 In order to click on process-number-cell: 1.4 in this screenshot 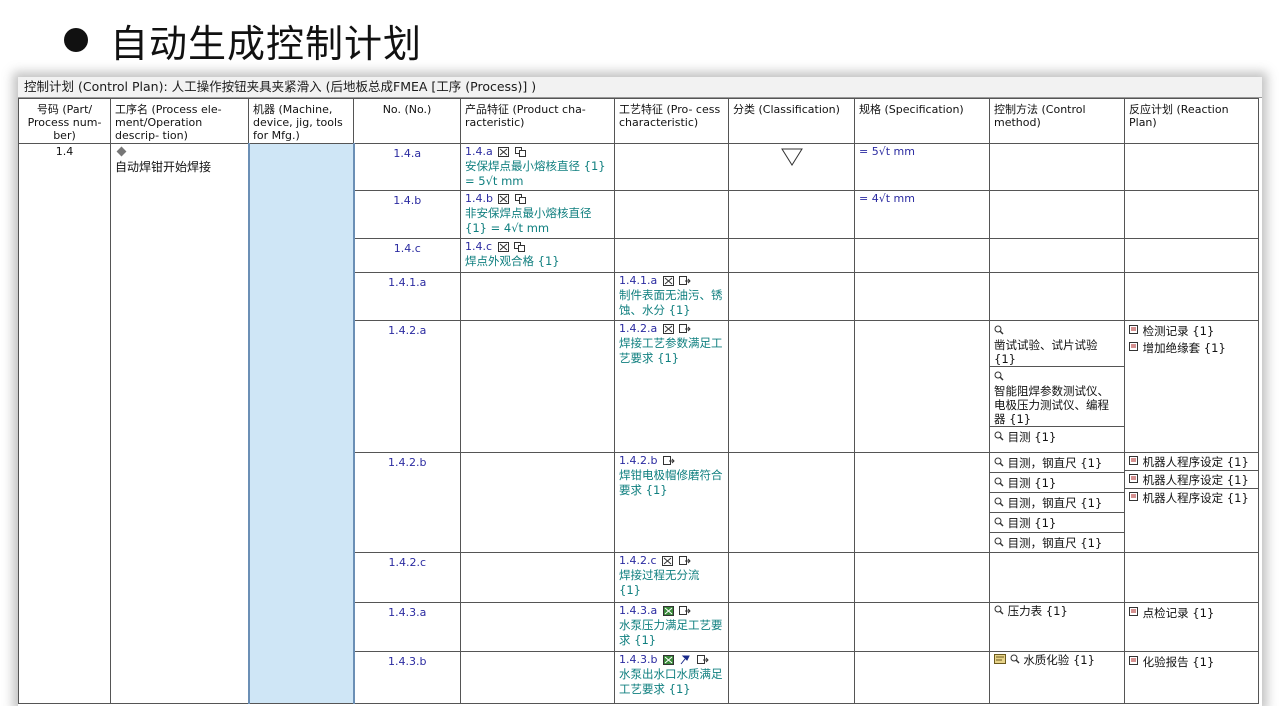, I will do `click(64, 423)`.